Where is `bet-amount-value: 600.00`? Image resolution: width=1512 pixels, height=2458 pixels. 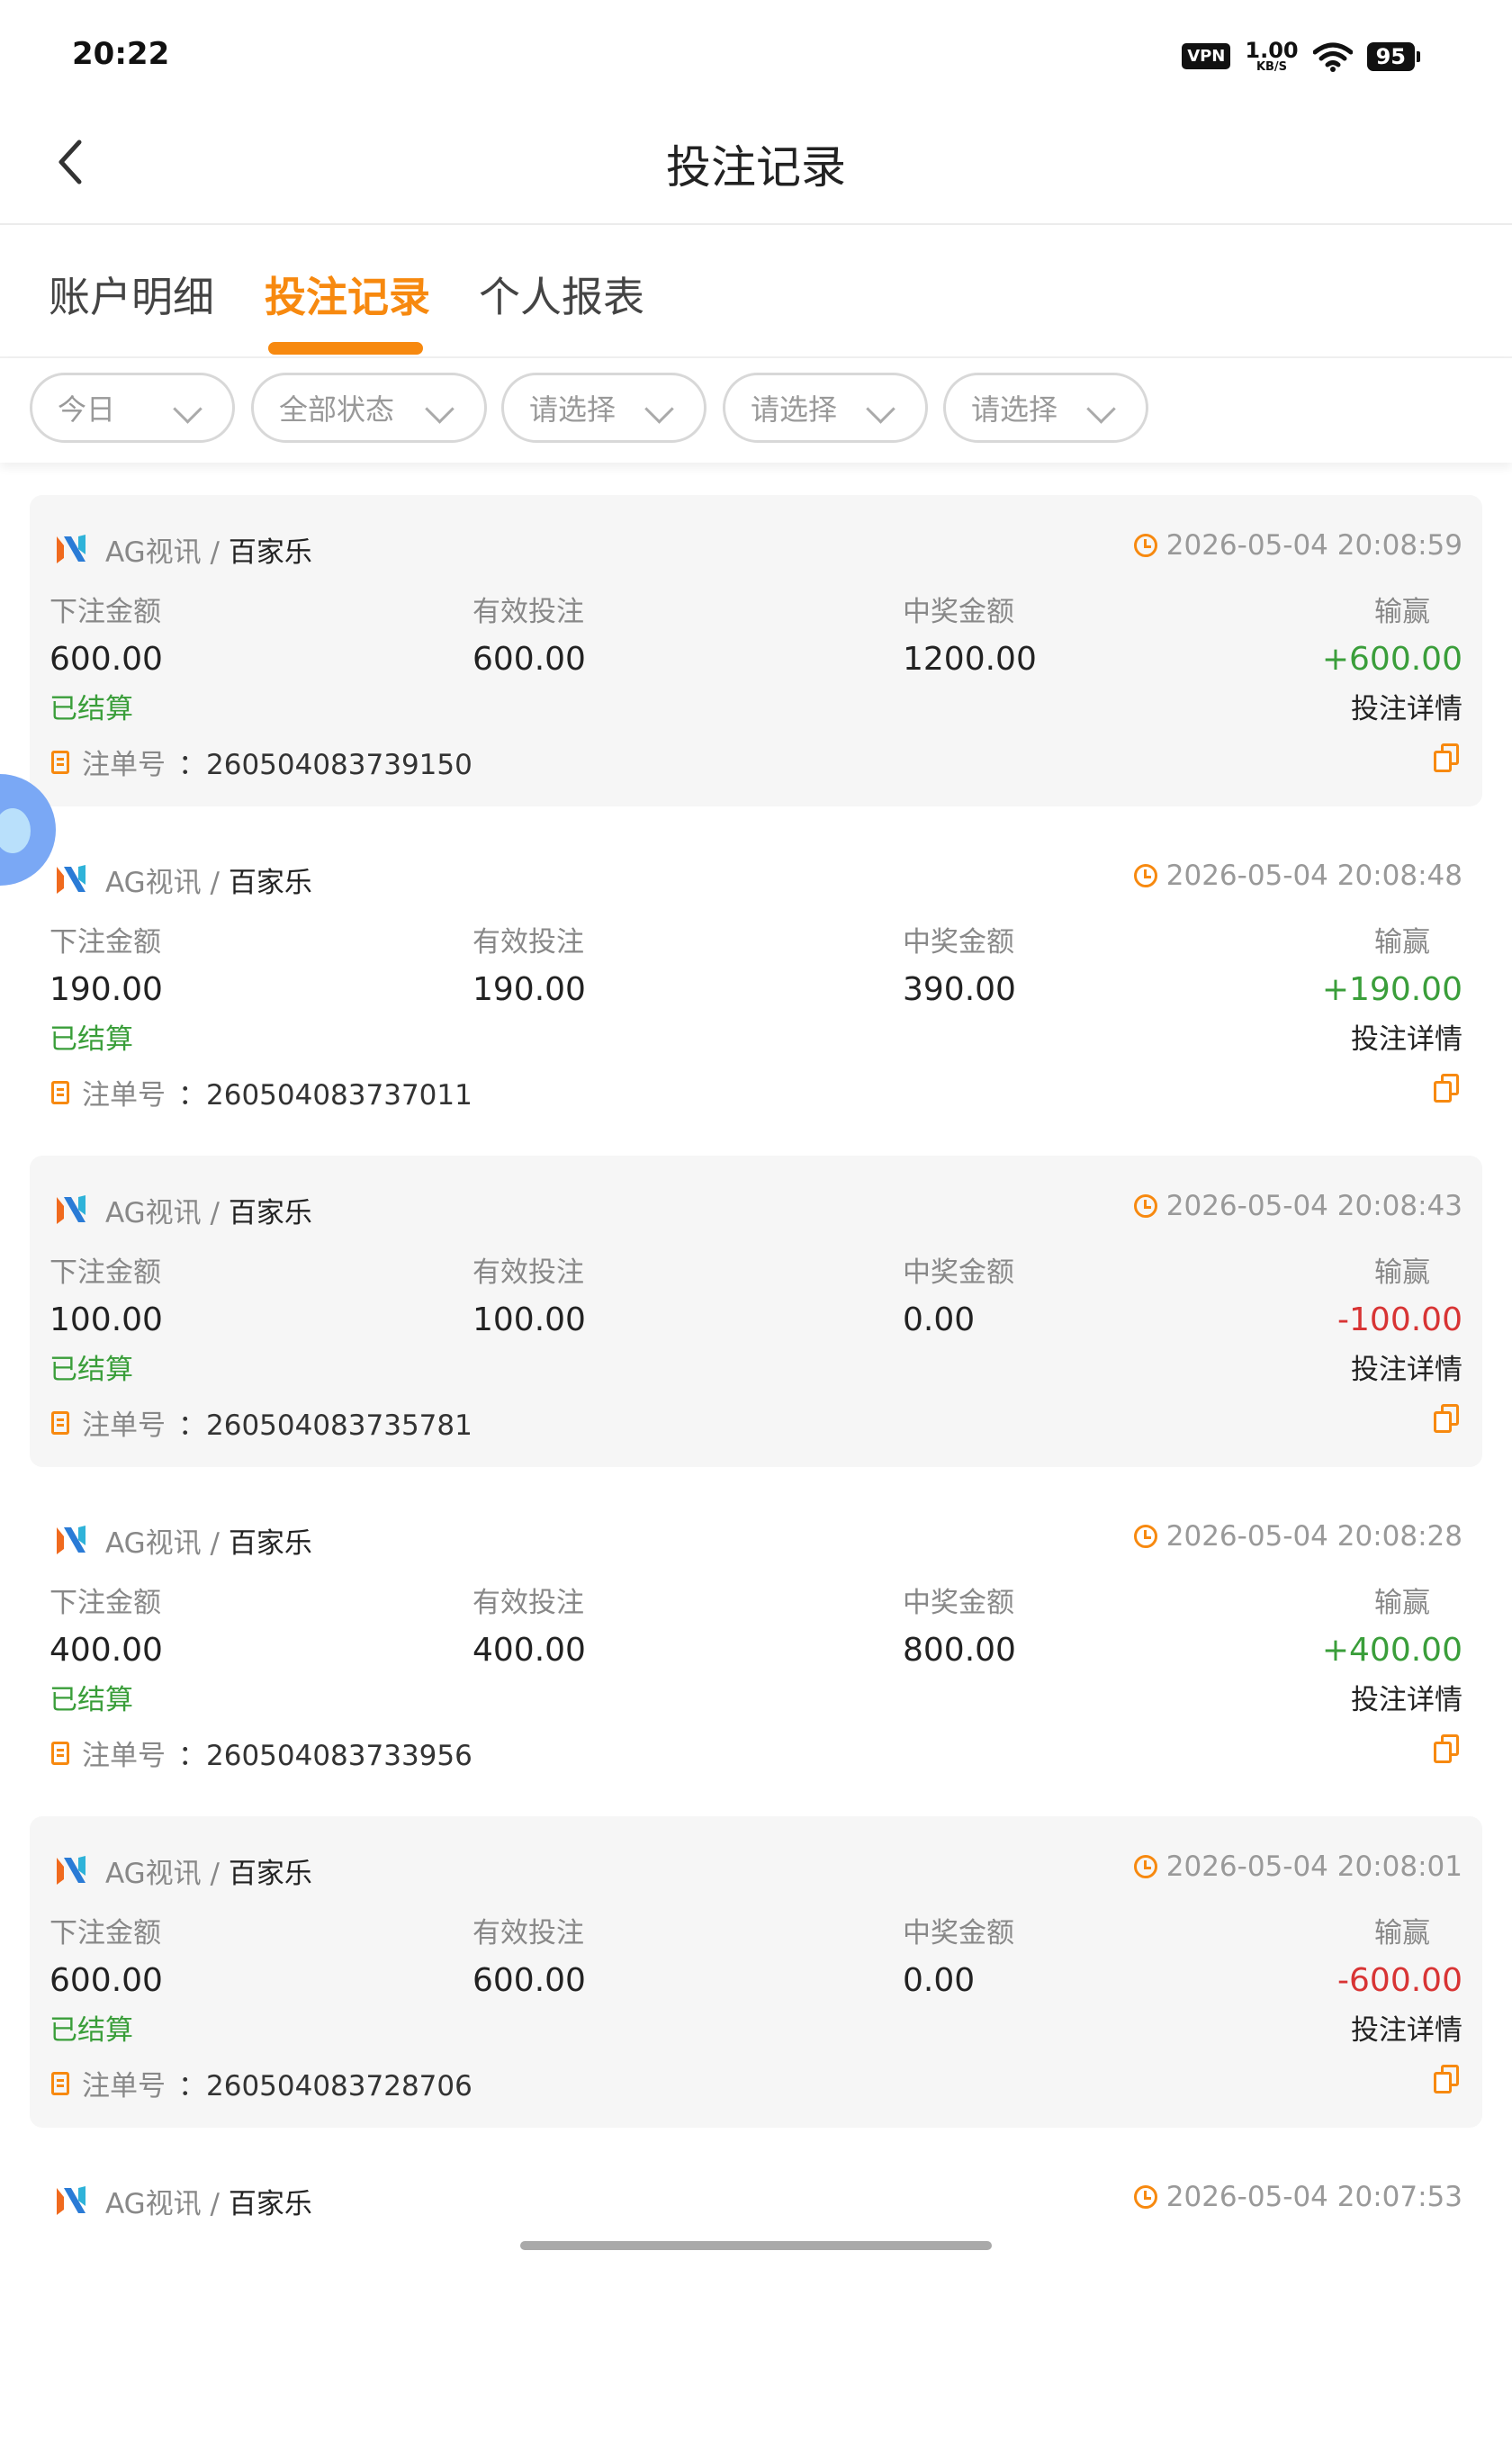 bet-amount-value: 600.00 is located at coordinates (107, 1981).